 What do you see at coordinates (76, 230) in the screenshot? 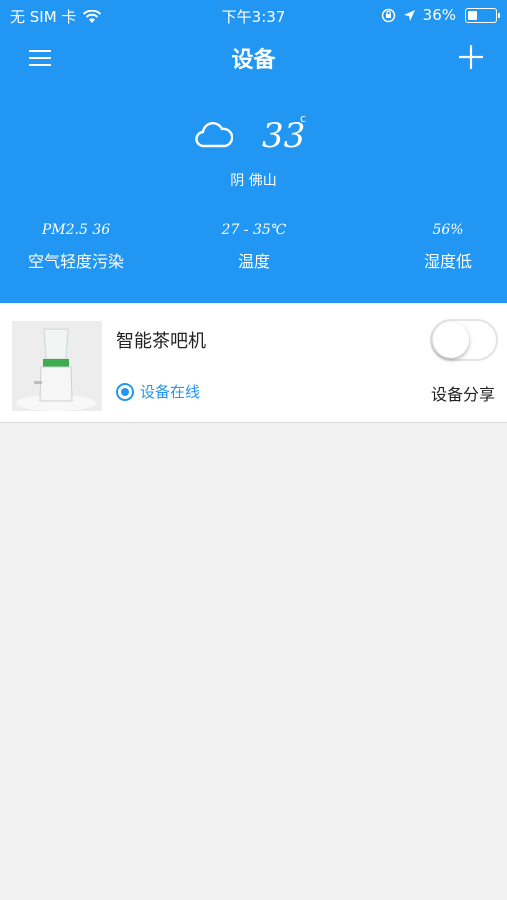
I see `pm25-value: PM2.5 36` at bounding box center [76, 230].